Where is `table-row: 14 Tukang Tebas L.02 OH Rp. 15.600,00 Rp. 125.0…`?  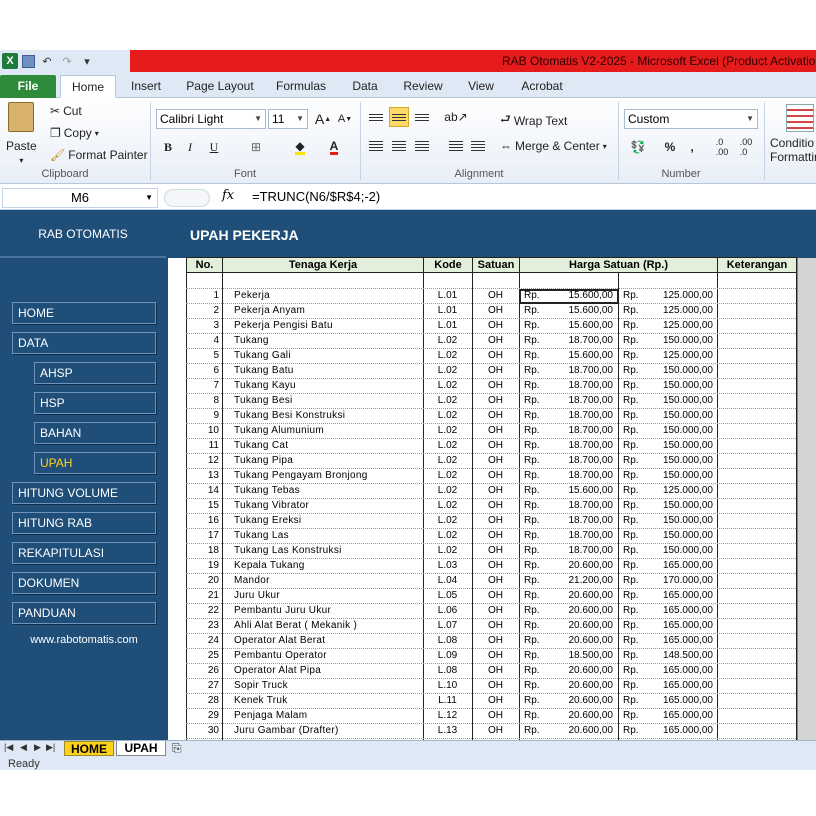 table-row: 14 Tukang Tebas L.02 OH Rp. 15.600,00 Rp. 125.0… is located at coordinates (501, 491).